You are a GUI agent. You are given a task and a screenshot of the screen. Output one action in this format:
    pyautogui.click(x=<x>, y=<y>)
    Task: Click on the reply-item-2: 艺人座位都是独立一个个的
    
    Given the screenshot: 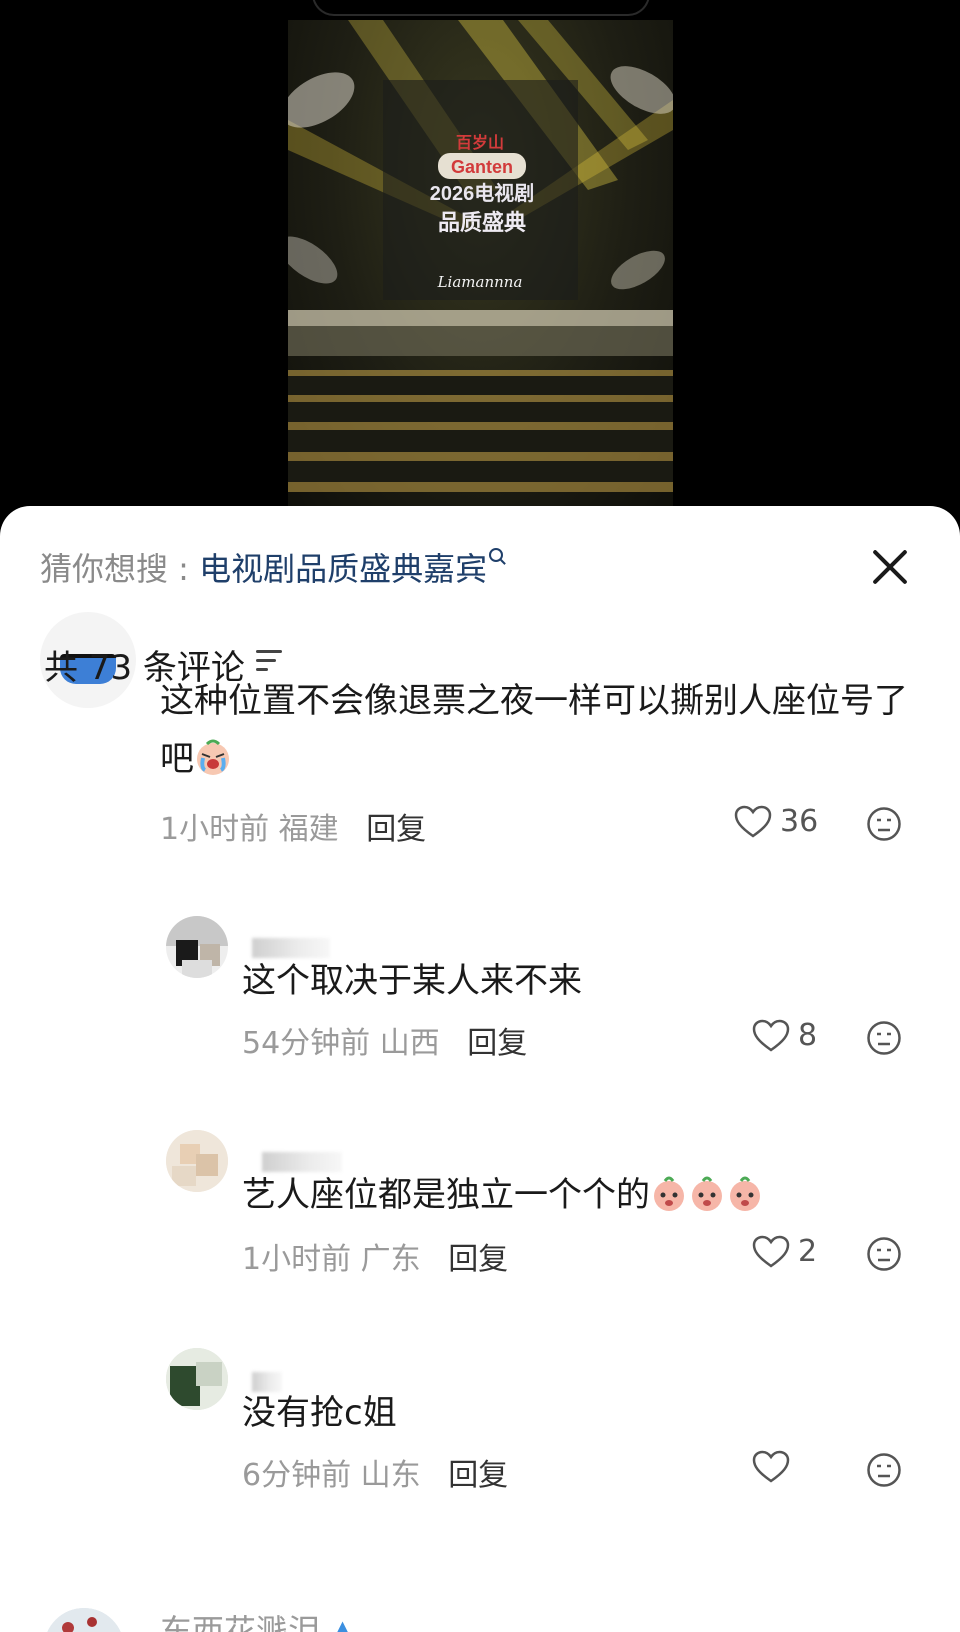 What is the action you would take?
    pyautogui.click(x=572, y=1195)
    